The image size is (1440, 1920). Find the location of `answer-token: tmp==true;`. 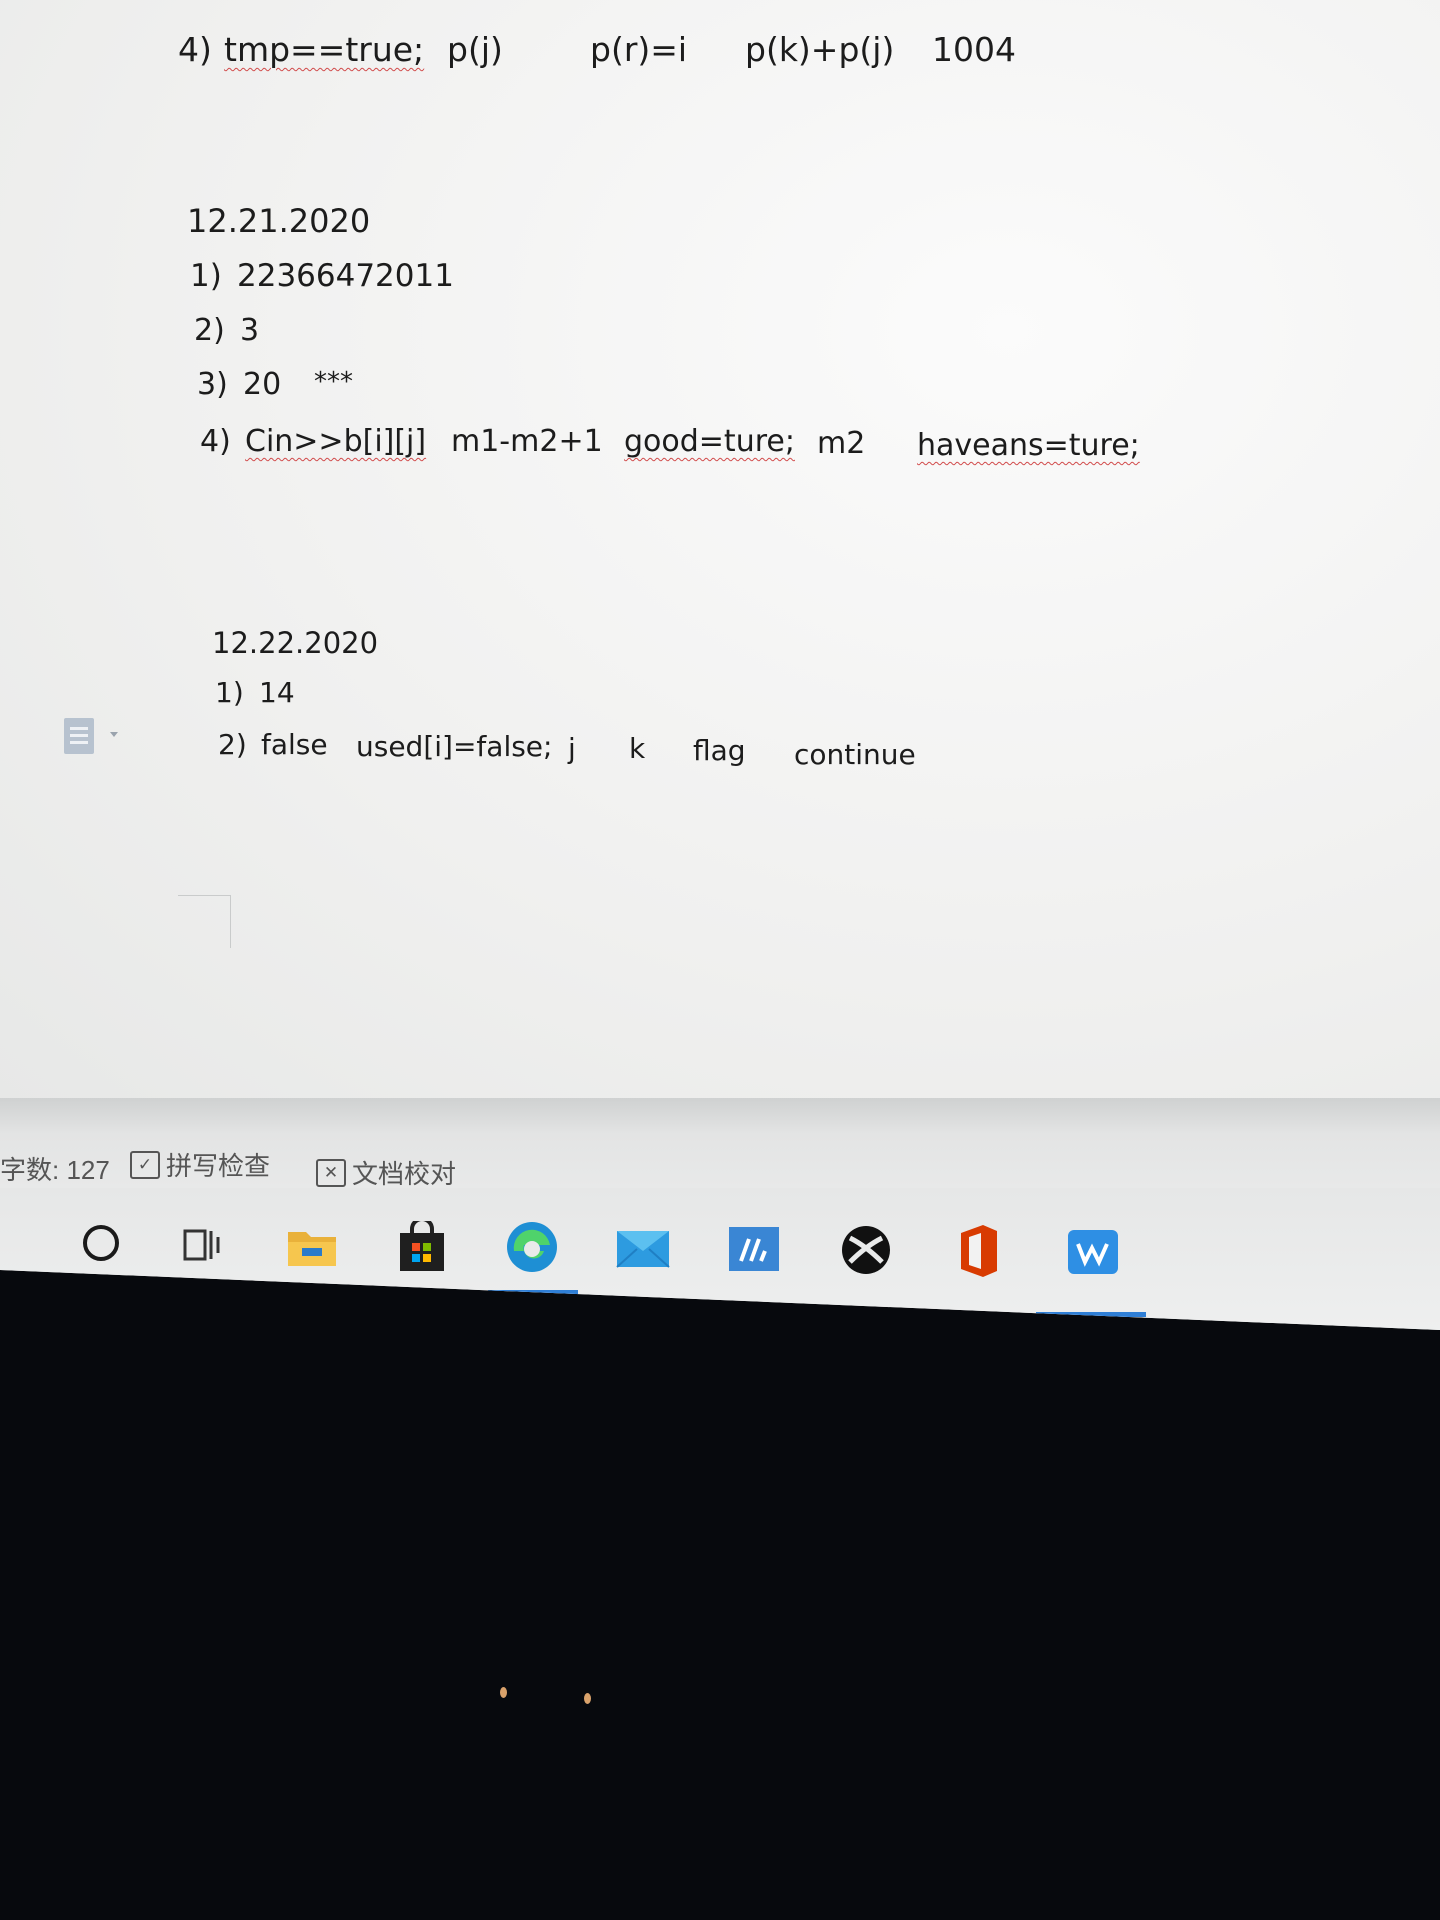

answer-token: tmp==true; is located at coordinates (324, 49).